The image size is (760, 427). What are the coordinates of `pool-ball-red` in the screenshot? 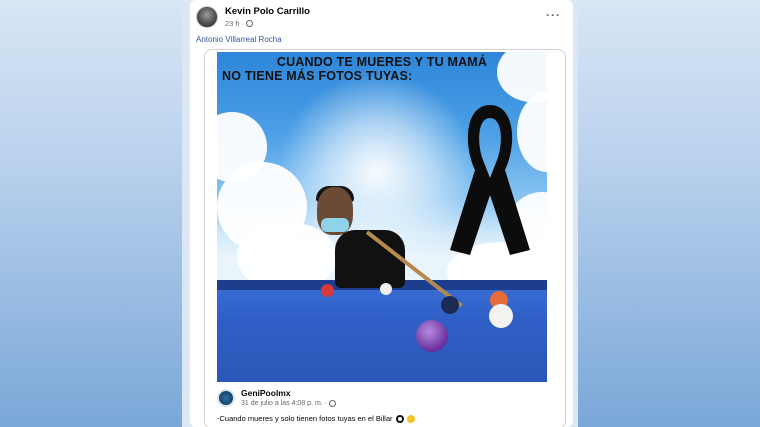 It's located at (327, 290).